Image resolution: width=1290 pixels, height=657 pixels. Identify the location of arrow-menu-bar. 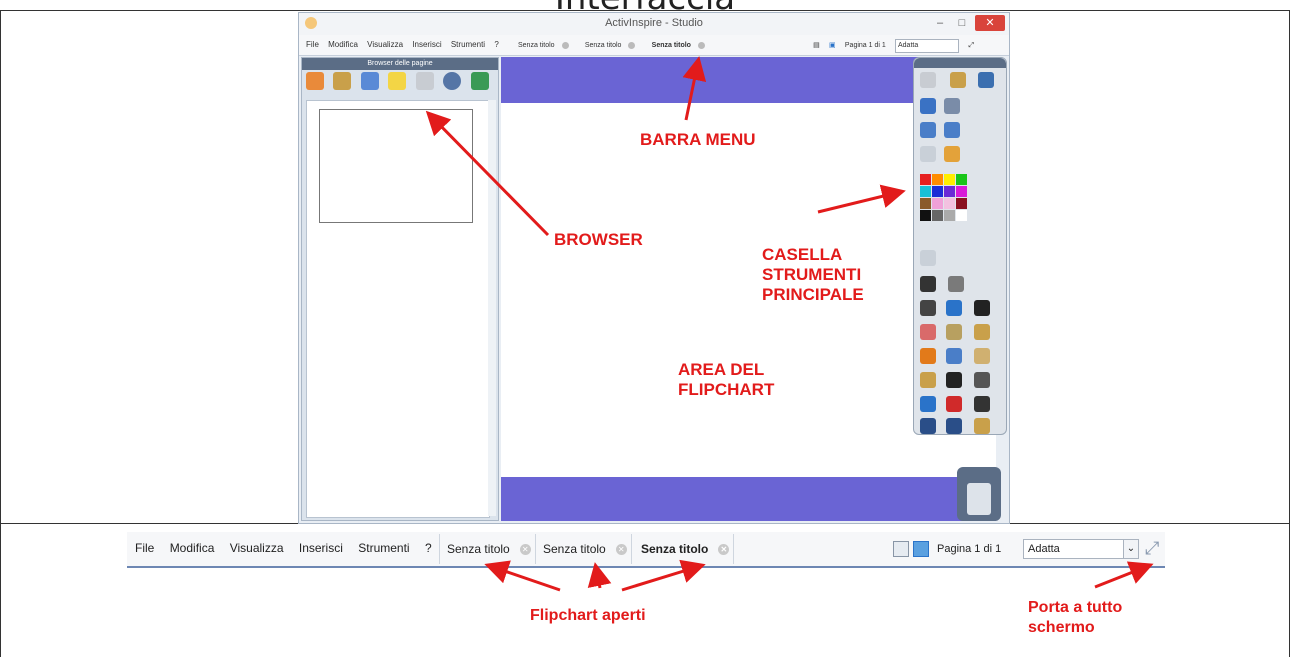
(694, 88).